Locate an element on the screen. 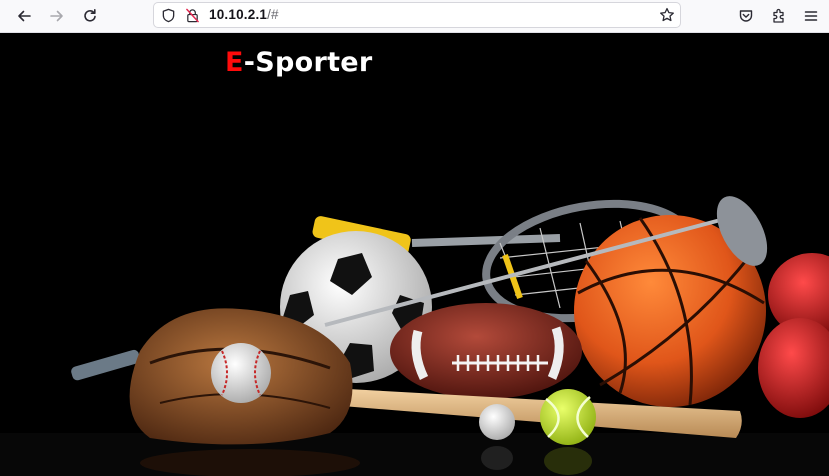 This screenshot has height=476, width=829. forward-button is located at coordinates (57, 16).